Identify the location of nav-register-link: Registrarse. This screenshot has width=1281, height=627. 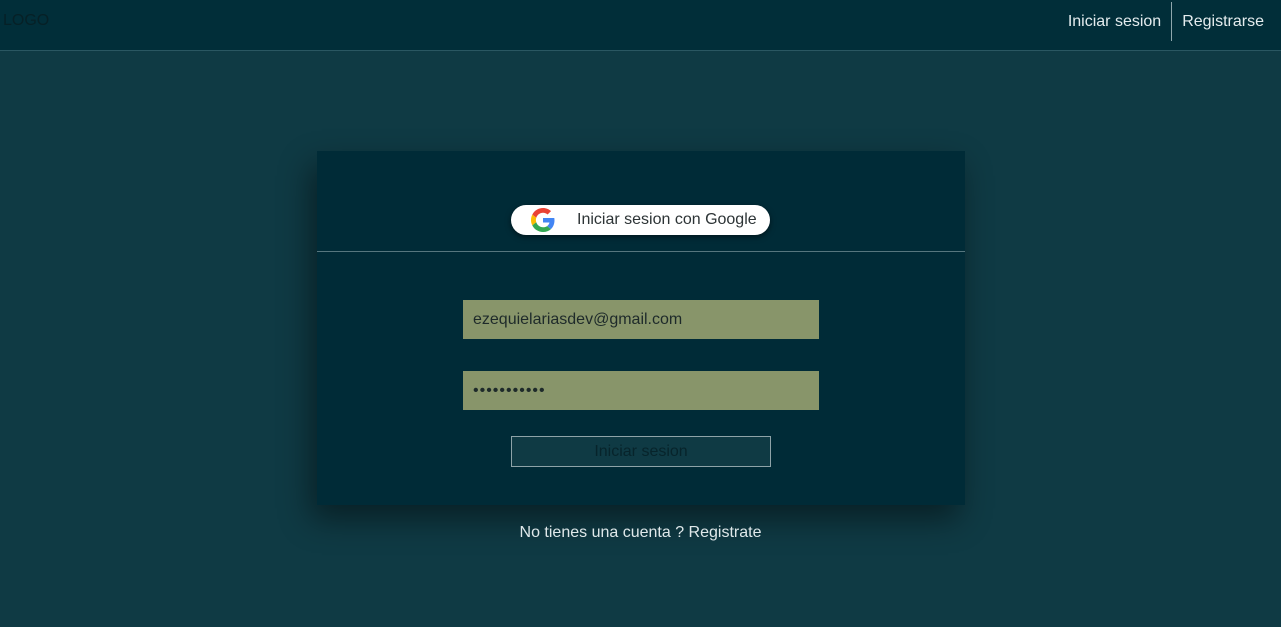
(1223, 21).